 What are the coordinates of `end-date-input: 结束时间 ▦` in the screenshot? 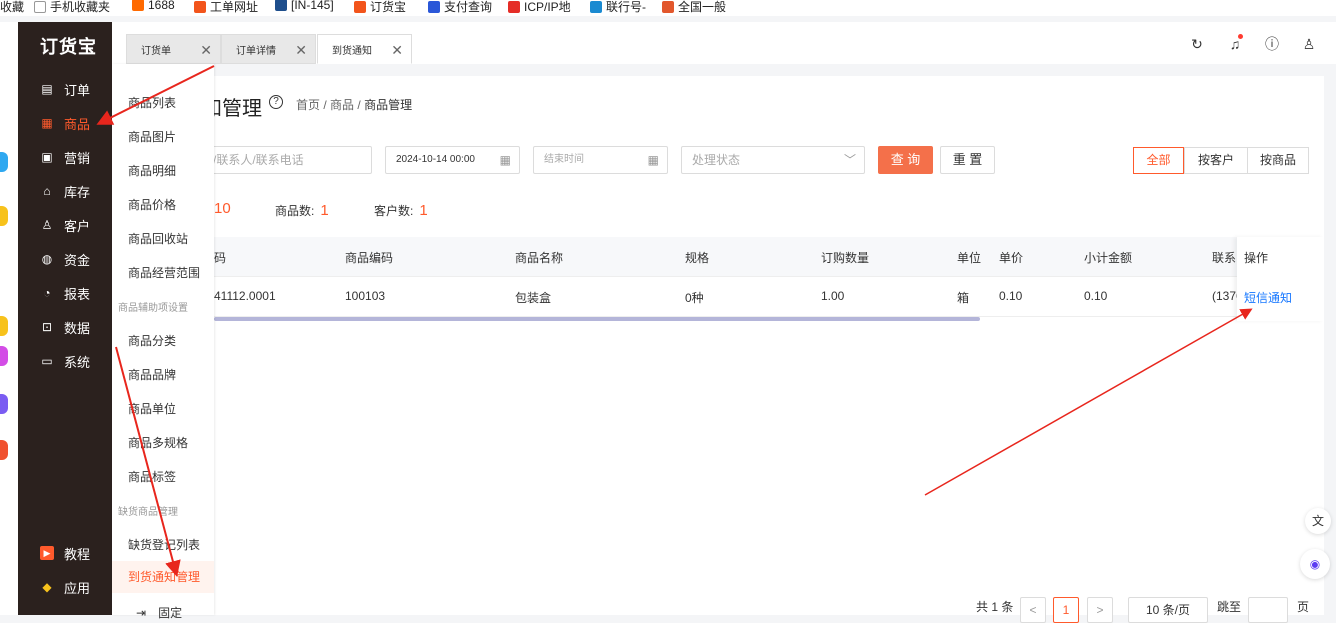 It's located at (600, 160).